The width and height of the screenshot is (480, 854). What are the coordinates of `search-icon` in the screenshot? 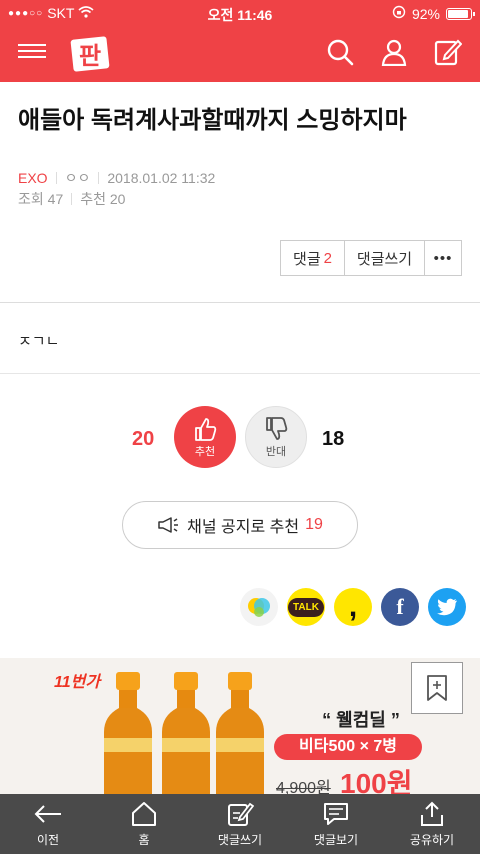 It's located at (340, 52).